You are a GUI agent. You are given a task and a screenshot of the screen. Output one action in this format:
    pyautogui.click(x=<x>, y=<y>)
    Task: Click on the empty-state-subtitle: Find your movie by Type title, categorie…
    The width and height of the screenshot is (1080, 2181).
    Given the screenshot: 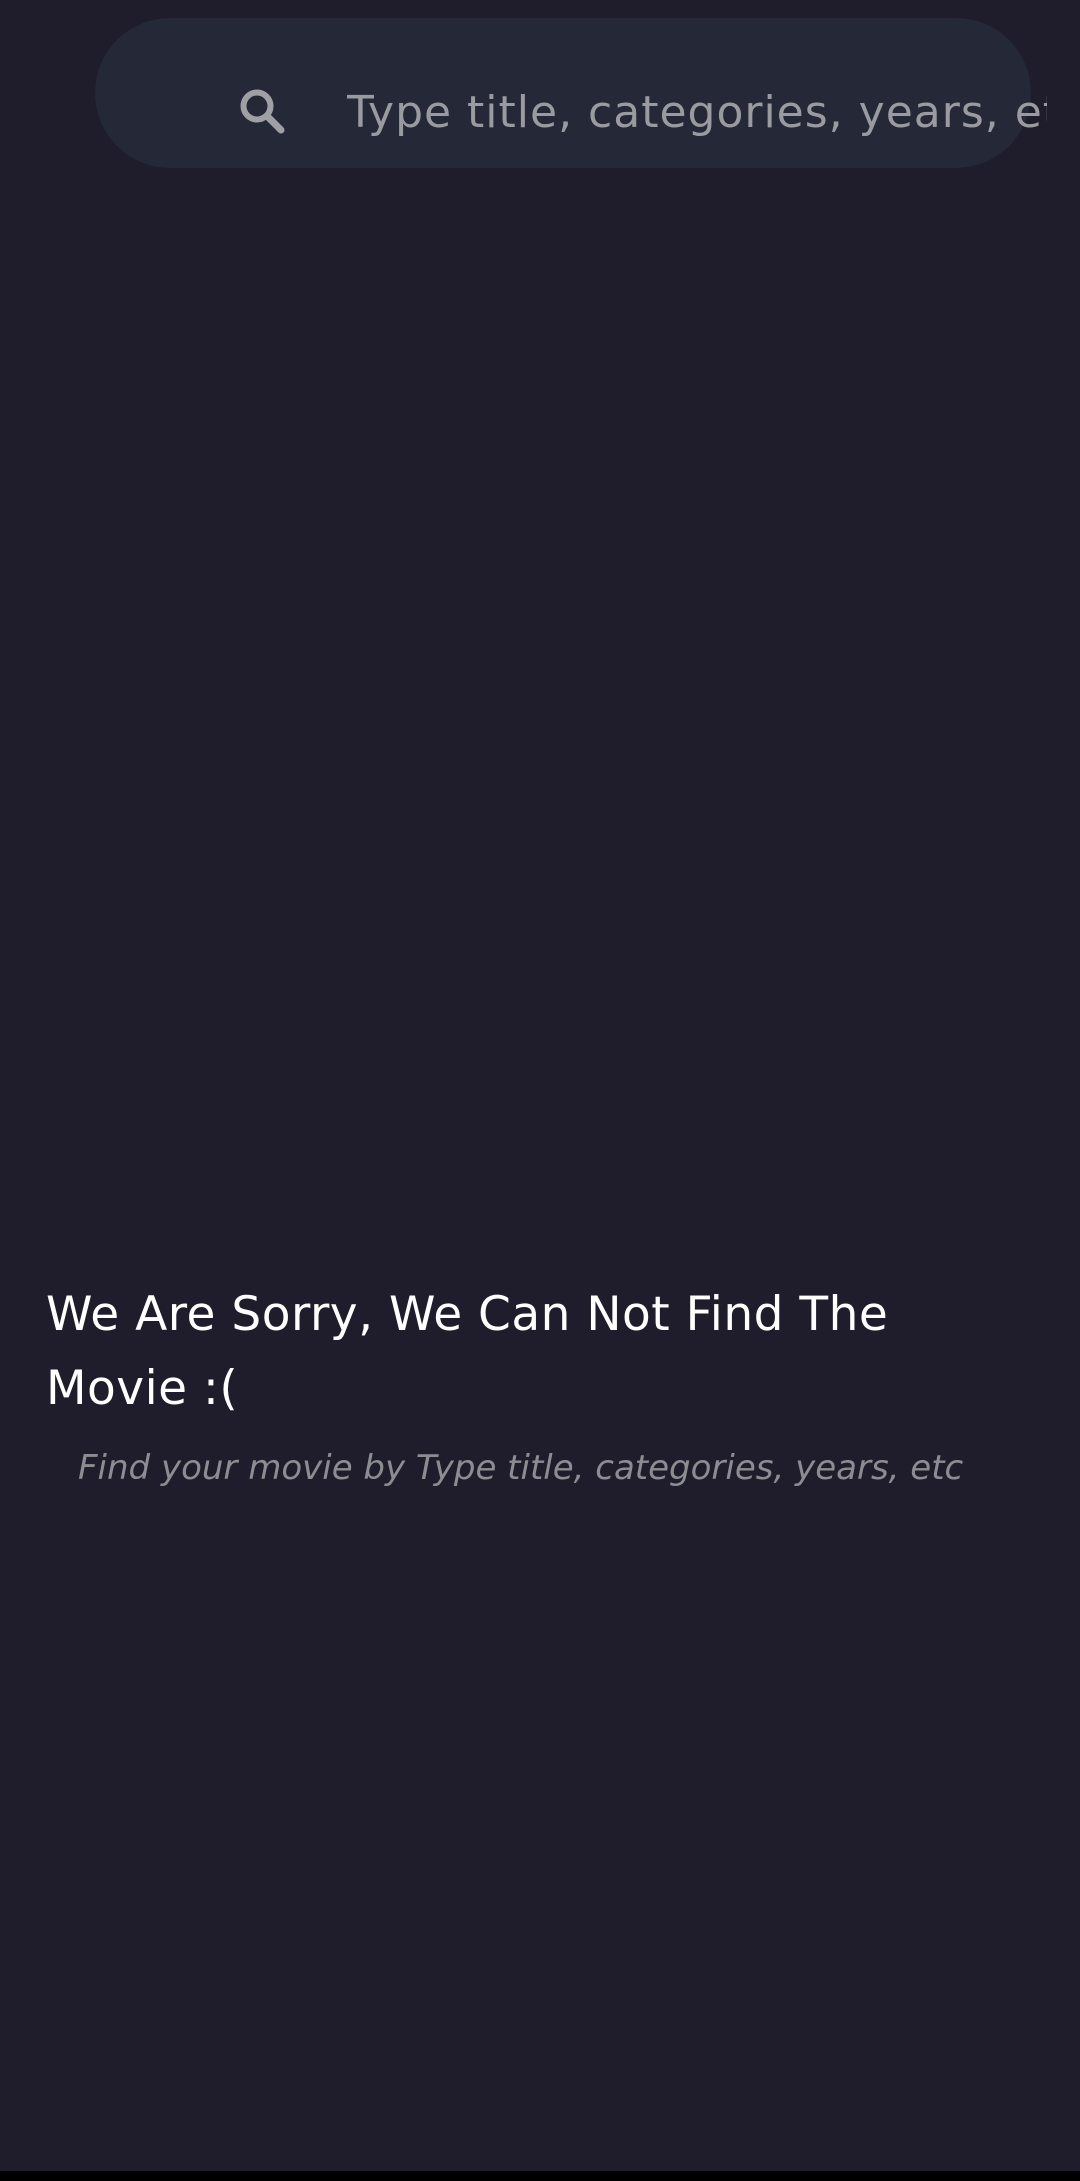 What is the action you would take?
    pyautogui.click(x=521, y=1468)
    